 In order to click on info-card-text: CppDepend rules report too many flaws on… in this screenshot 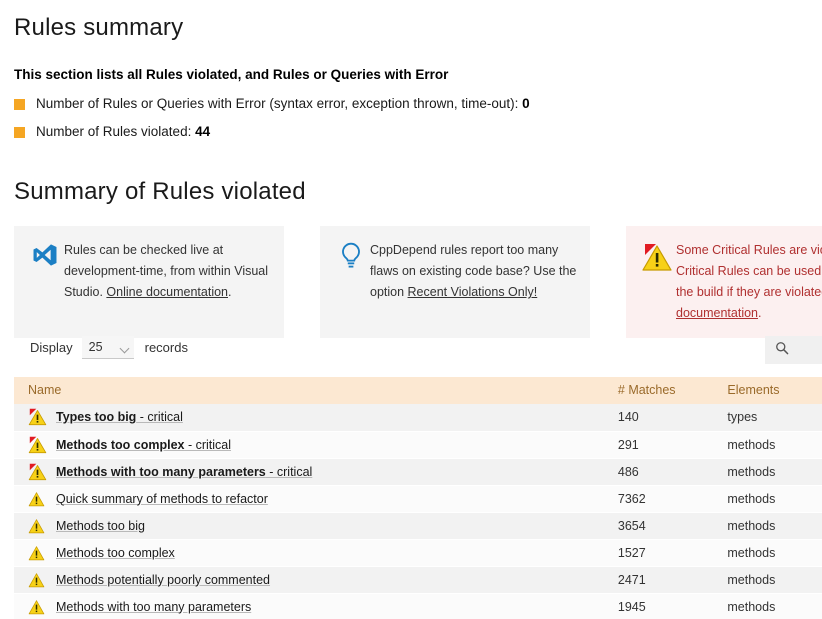, I will do `click(473, 271)`.